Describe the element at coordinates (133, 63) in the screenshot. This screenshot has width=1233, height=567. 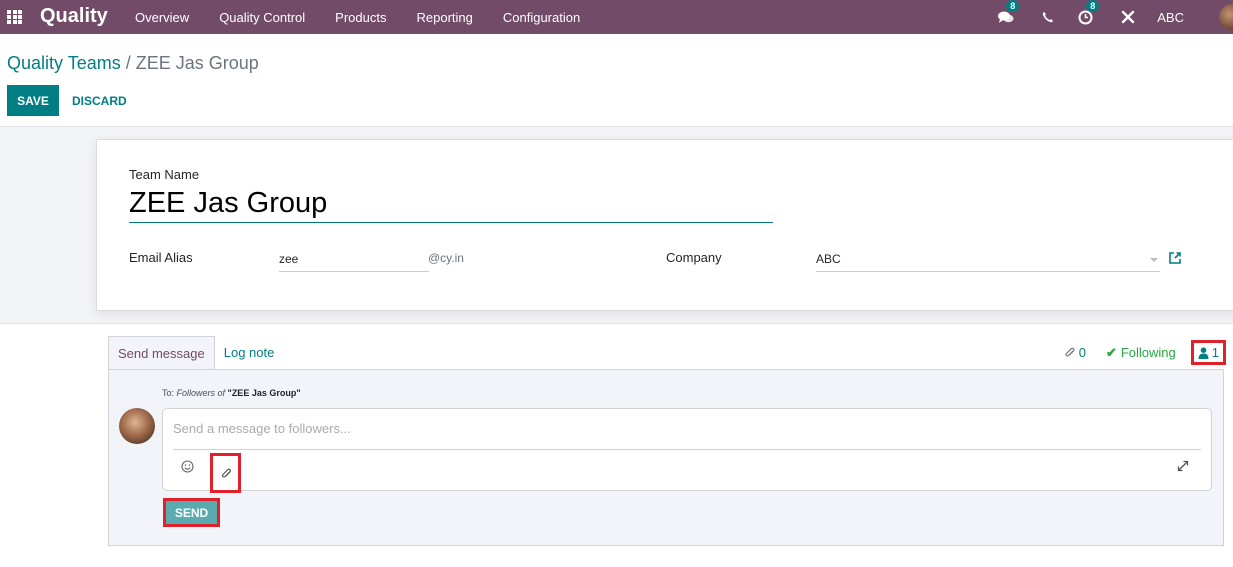
I see `breadcrumb: Quality Teams / ZEE Jas Group` at that location.